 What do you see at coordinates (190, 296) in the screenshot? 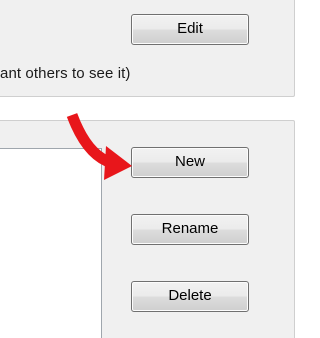
I see `delete-button: Delete` at bounding box center [190, 296].